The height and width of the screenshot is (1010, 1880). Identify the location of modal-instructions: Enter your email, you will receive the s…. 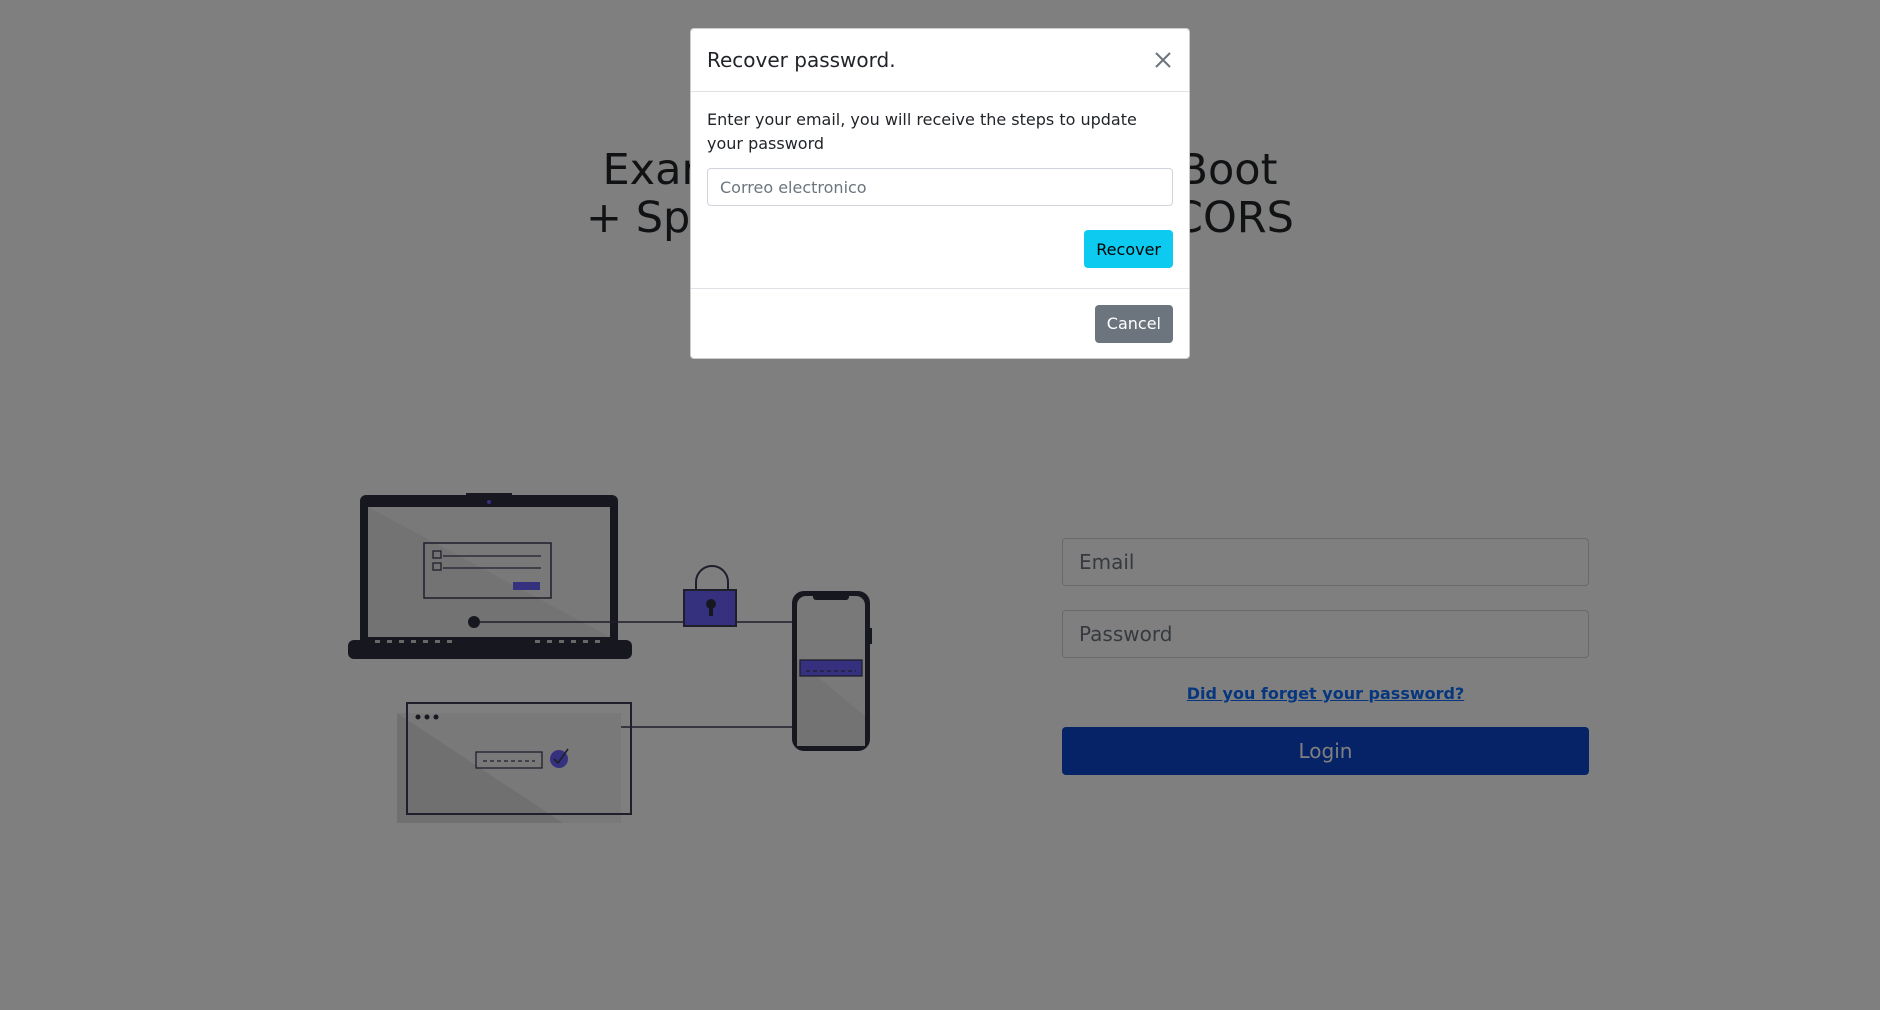
(922, 131).